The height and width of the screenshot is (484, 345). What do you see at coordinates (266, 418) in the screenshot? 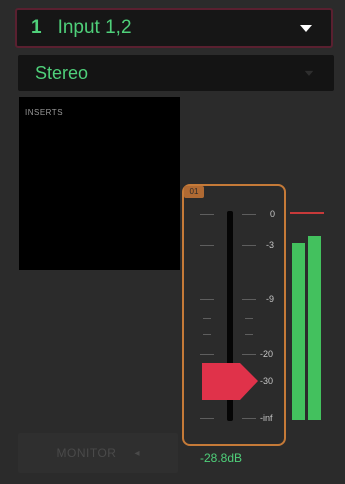
I see `scale-label-minus-inf: -inf` at bounding box center [266, 418].